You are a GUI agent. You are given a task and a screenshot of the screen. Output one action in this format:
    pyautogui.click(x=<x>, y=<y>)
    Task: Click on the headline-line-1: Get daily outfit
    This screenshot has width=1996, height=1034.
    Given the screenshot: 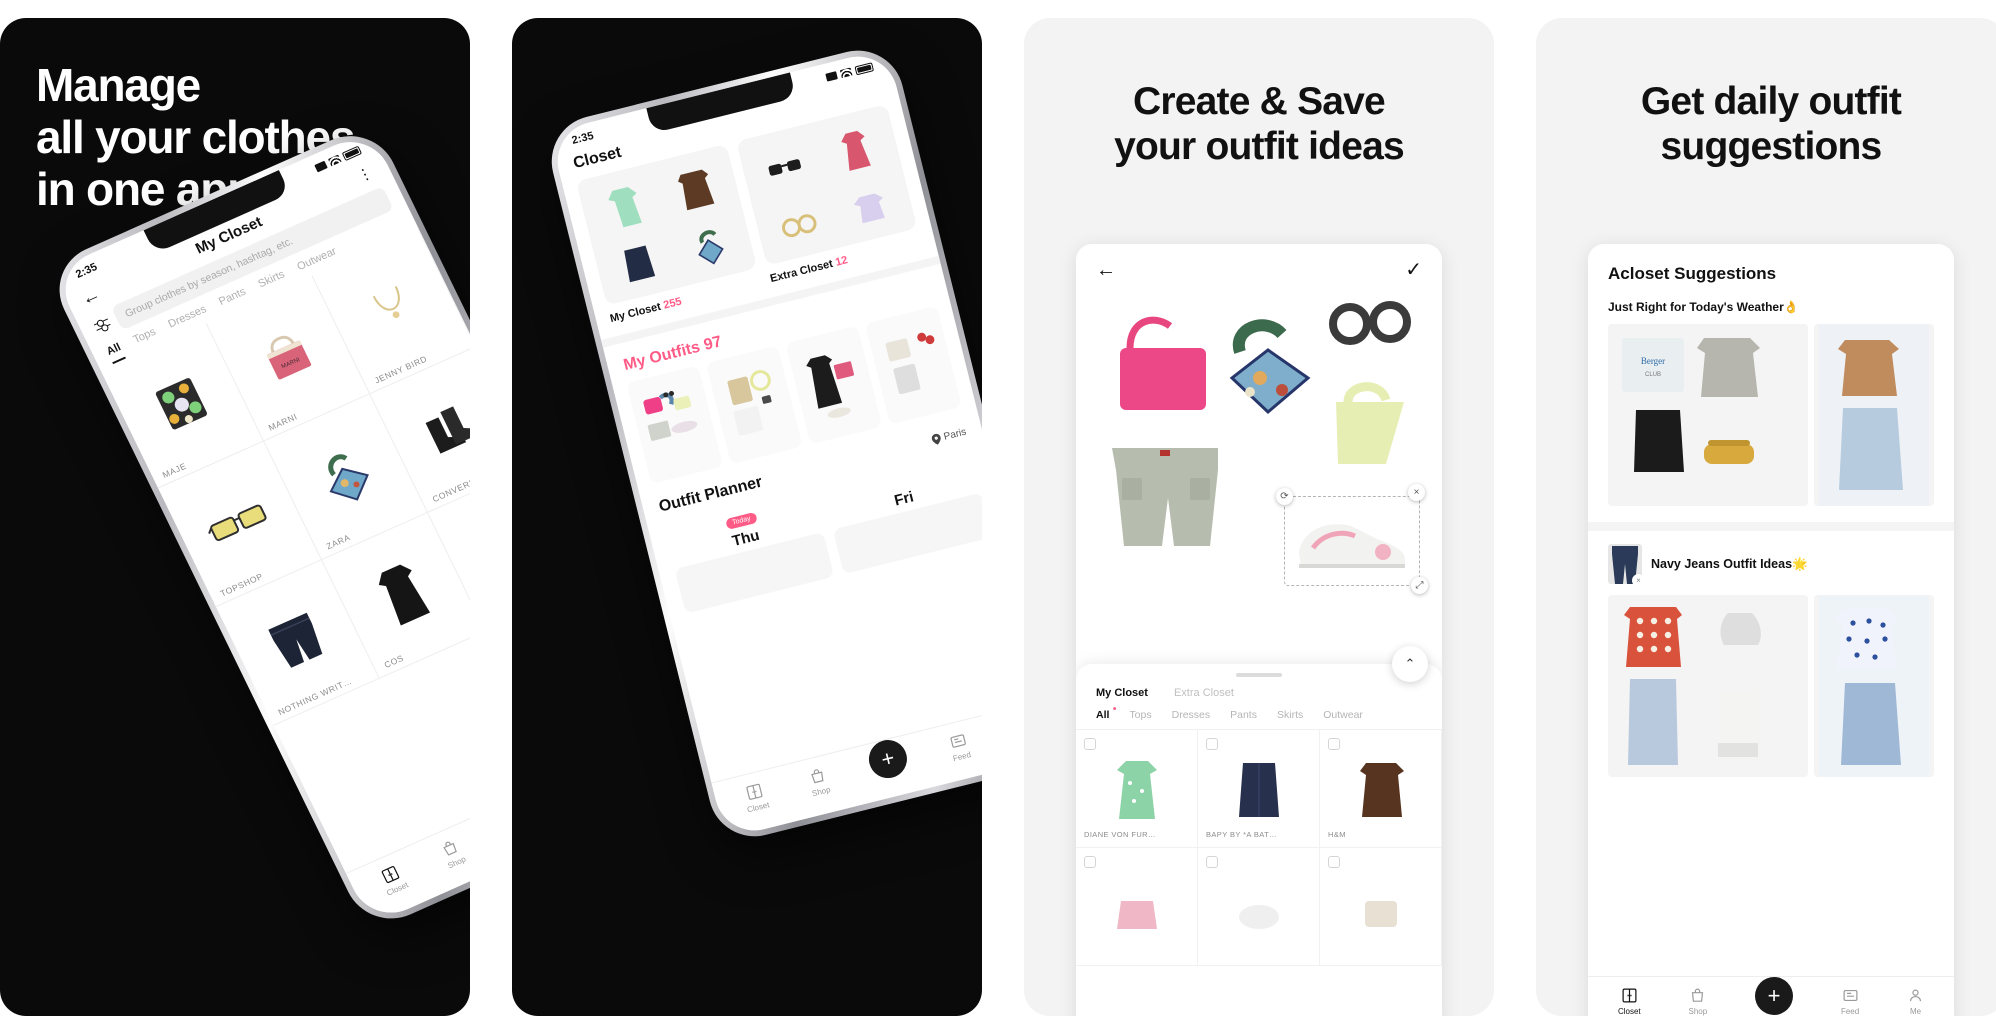 What is the action you would take?
    pyautogui.click(x=1771, y=101)
    